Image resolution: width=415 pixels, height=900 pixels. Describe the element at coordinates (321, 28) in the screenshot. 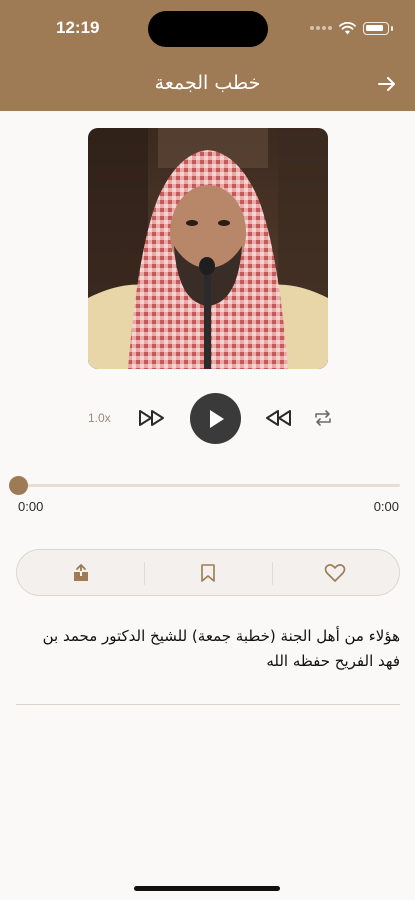

I see `signal-icon` at that location.